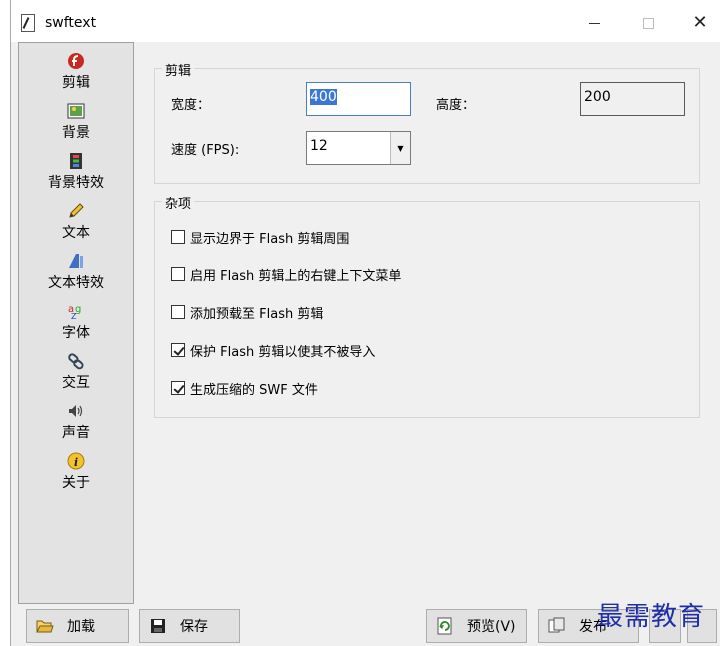  I want to click on show-border-option: 显示边界于 Flash 剪辑周围, so click(260, 237).